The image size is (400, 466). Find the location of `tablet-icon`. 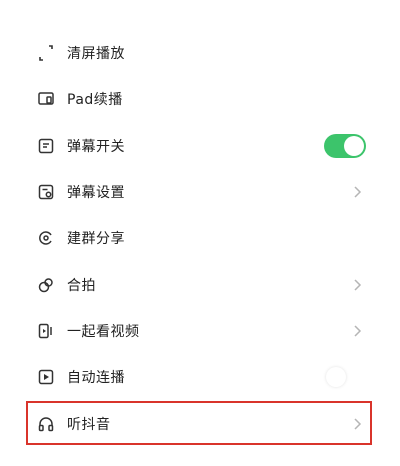

tablet-icon is located at coordinates (46, 99).